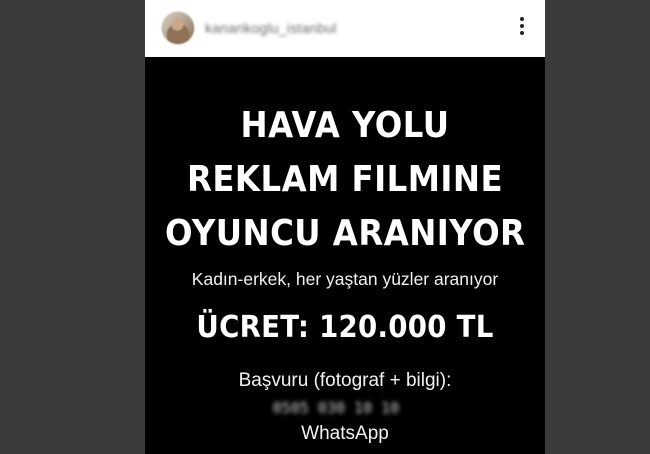 The height and width of the screenshot is (454, 650). What do you see at coordinates (345, 433) in the screenshot?
I see `contact-channel: WhatsApp` at bounding box center [345, 433].